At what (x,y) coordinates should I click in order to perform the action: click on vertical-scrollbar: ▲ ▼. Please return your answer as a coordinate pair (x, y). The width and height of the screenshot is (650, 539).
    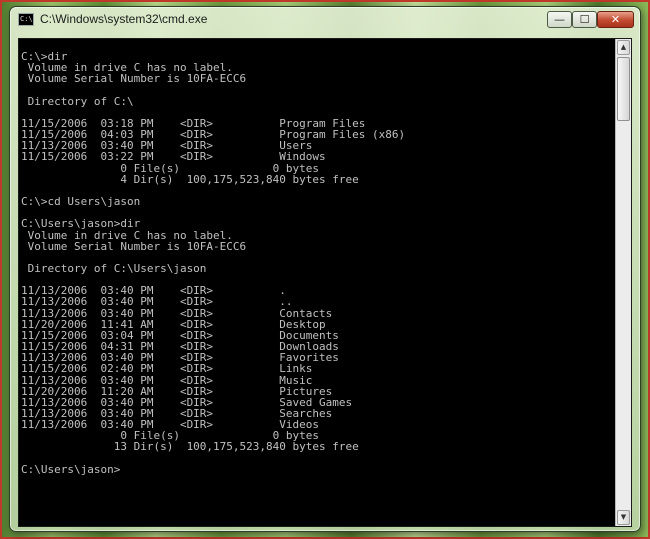
    Looking at the image, I should click on (623, 282).